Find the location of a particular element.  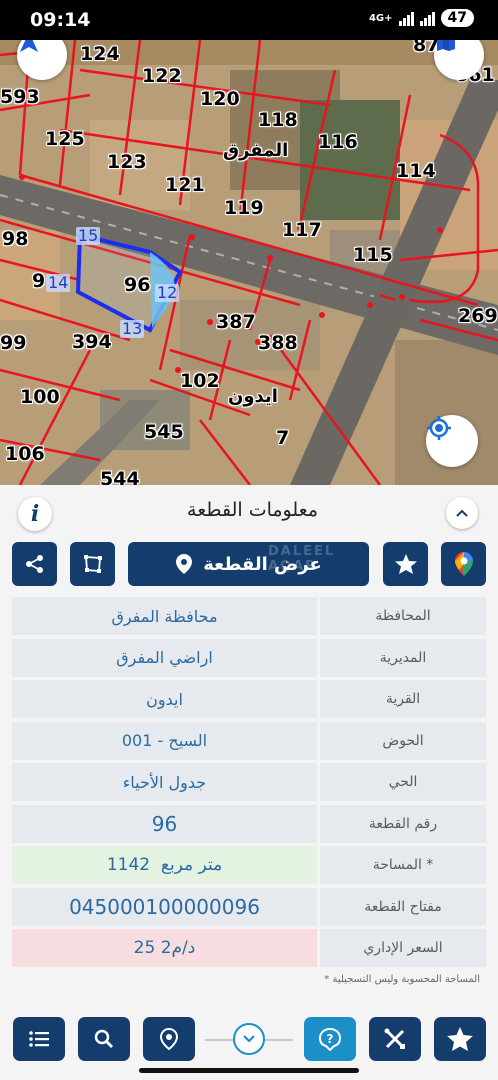

location-search-button is located at coordinates (169, 1039).